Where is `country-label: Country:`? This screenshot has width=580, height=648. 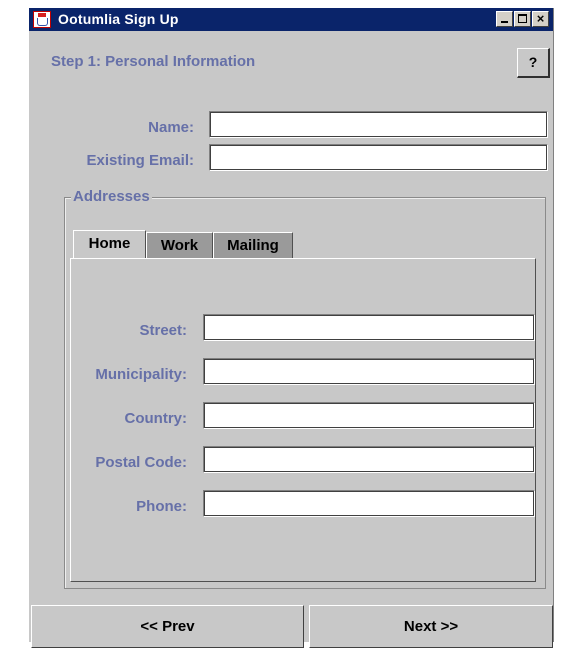
country-label: Country: is located at coordinates (156, 418).